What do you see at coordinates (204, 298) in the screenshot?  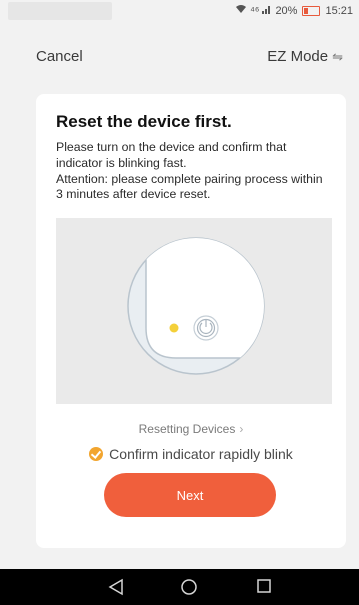 I see `device-body` at bounding box center [204, 298].